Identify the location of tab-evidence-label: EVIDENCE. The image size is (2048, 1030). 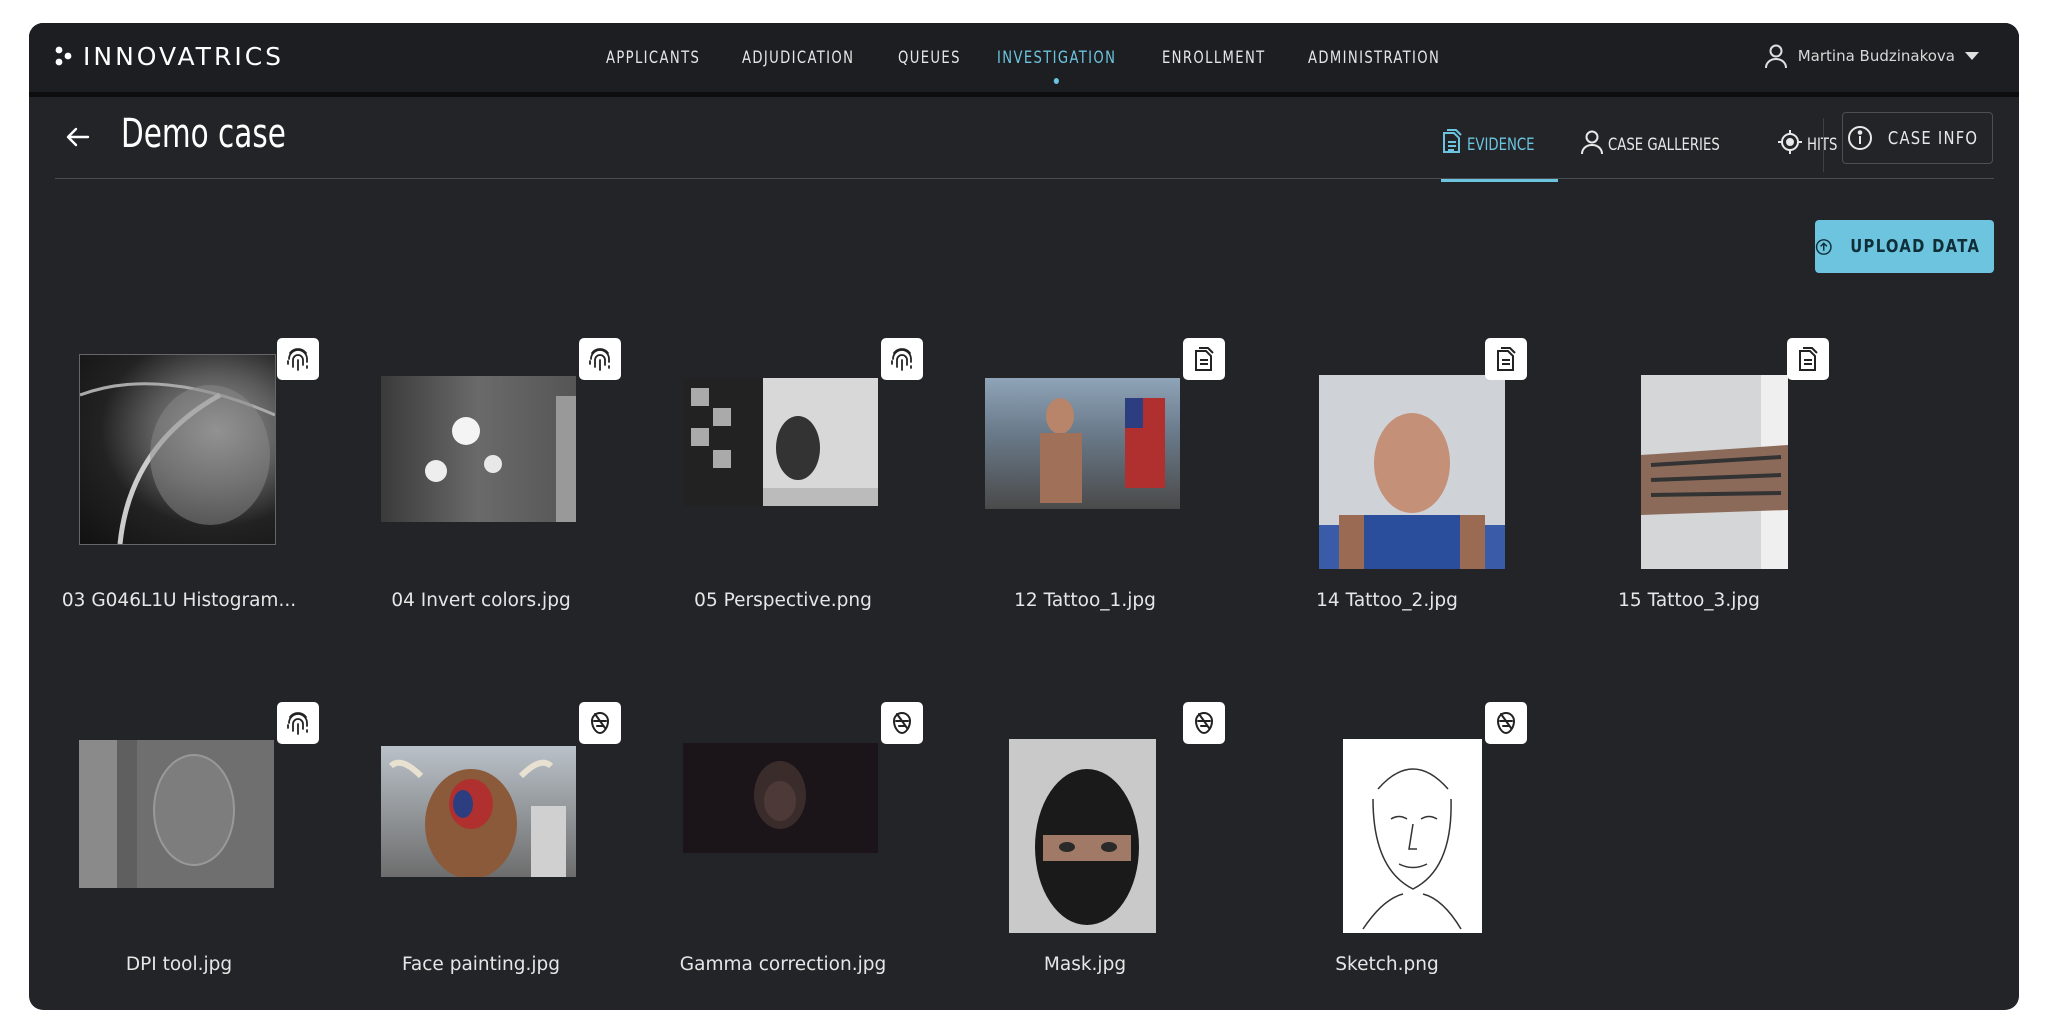
(1501, 145).